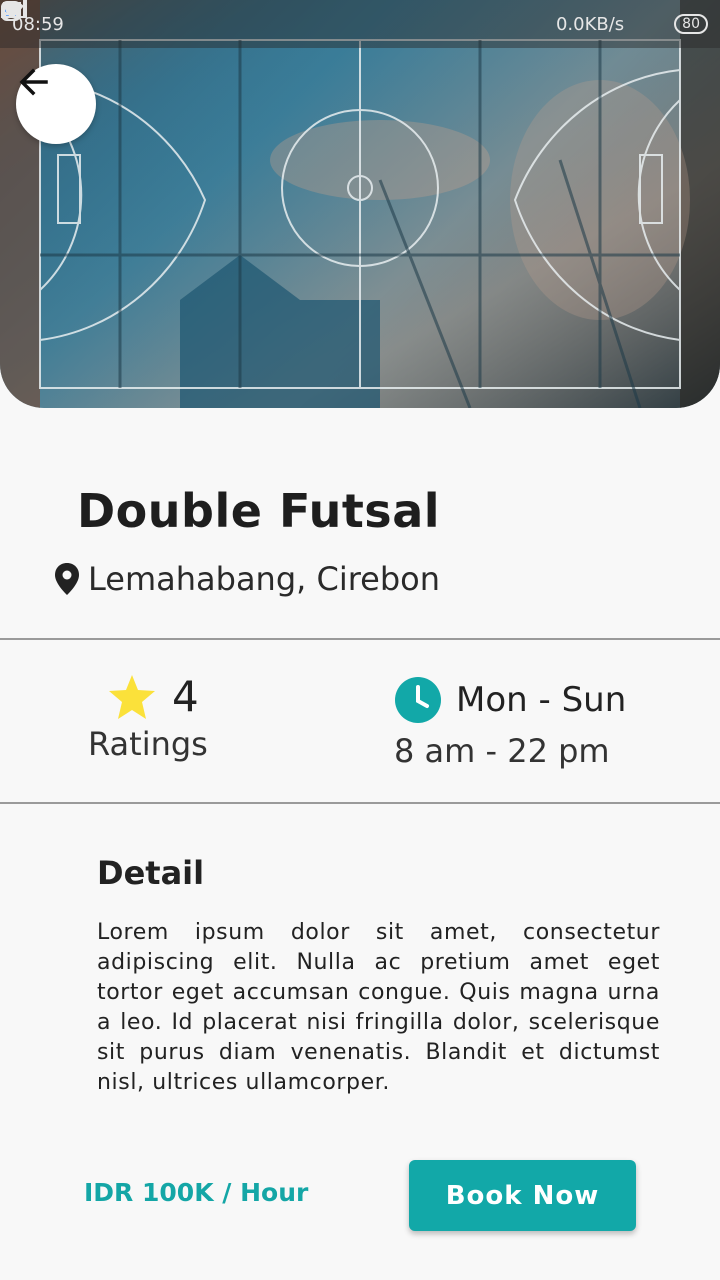 The image size is (720, 1280). What do you see at coordinates (264, 579) in the screenshot?
I see `location-label: Lemahabang, Cirebon` at bounding box center [264, 579].